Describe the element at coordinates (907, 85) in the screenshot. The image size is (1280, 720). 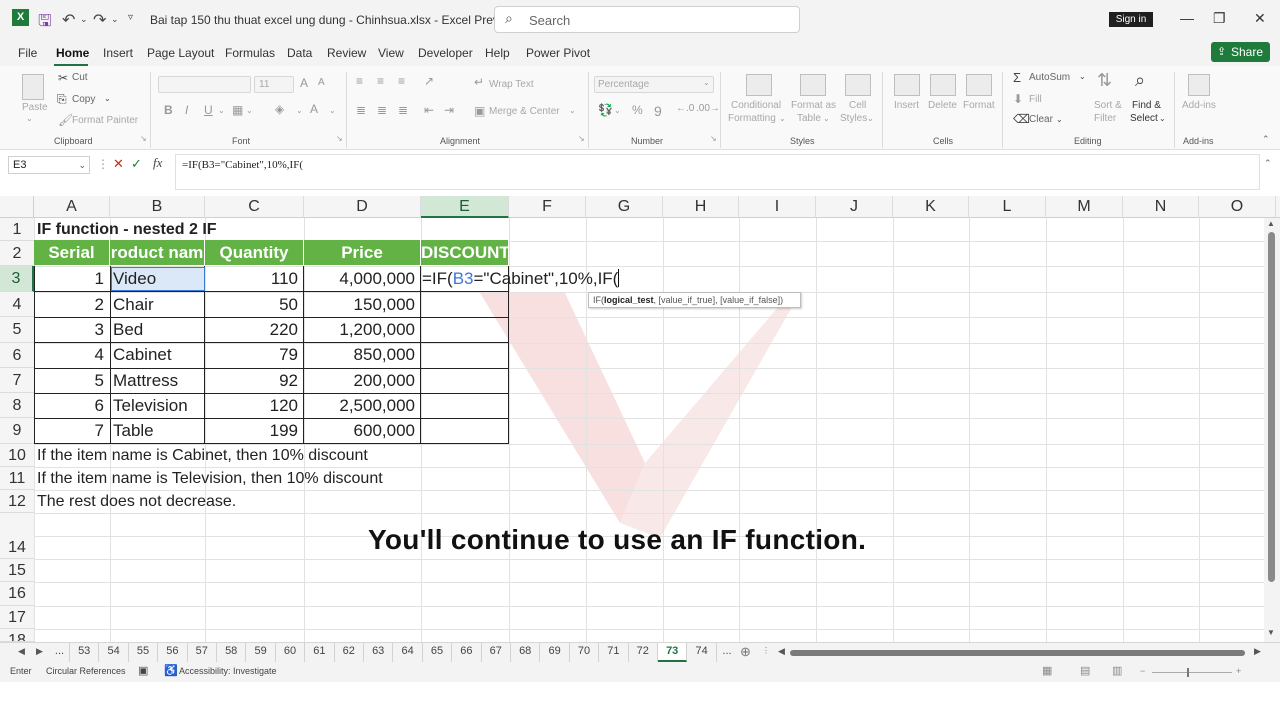
I see `insert-cells-icon` at that location.